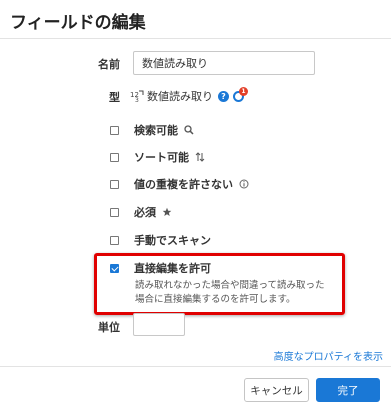 The image size is (391, 407). What do you see at coordinates (109, 327) in the screenshot?
I see `unit-label: 単位` at bounding box center [109, 327].